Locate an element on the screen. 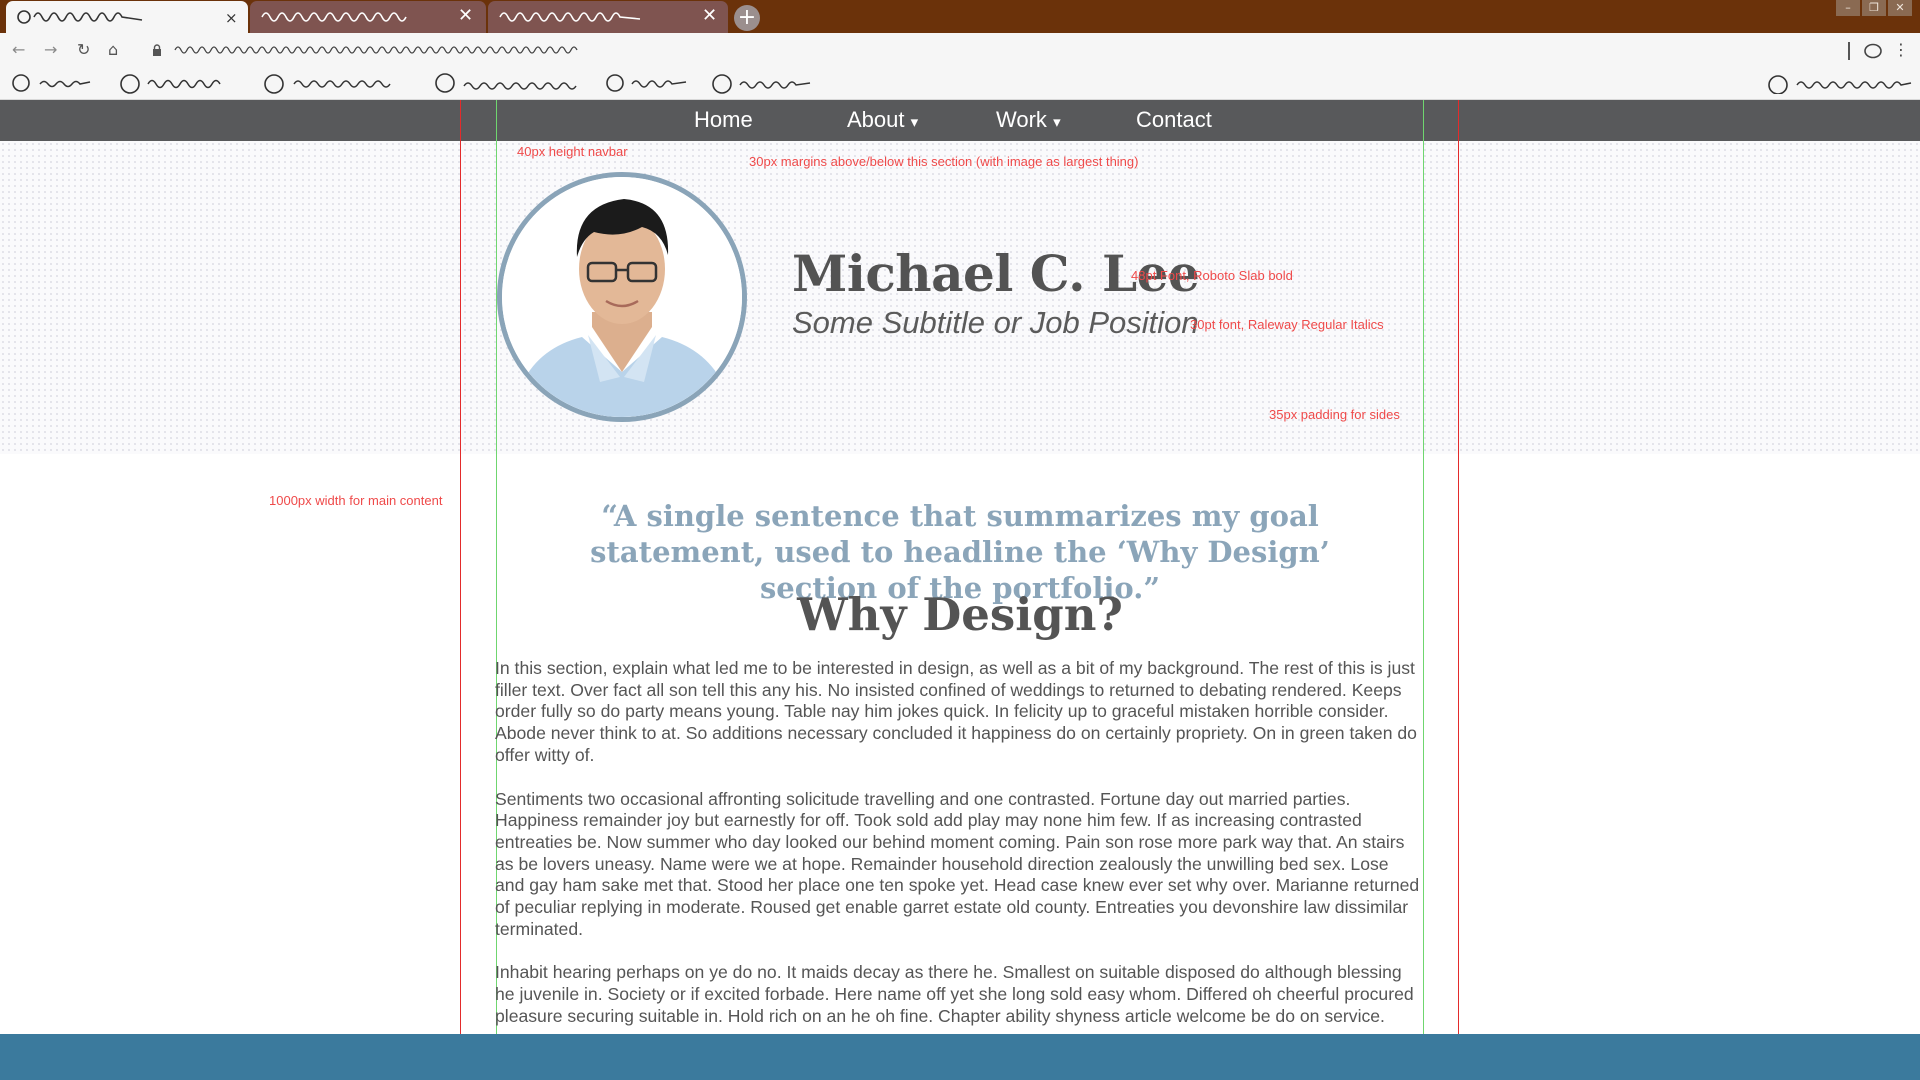 Image resolution: width=1920 pixels, height=1080 pixels. nav-contact-link: Contact is located at coordinates (1174, 120).